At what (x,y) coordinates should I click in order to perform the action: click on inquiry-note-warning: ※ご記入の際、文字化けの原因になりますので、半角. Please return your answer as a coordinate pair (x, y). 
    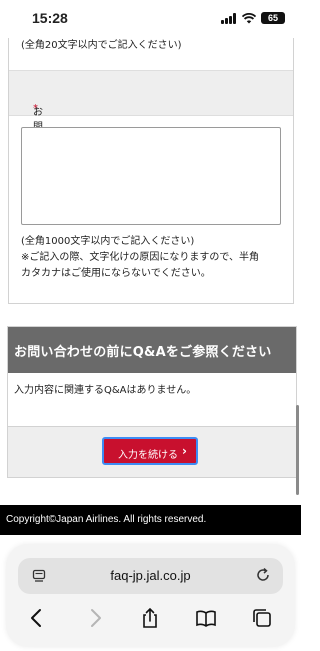
    Looking at the image, I should click on (140, 257).